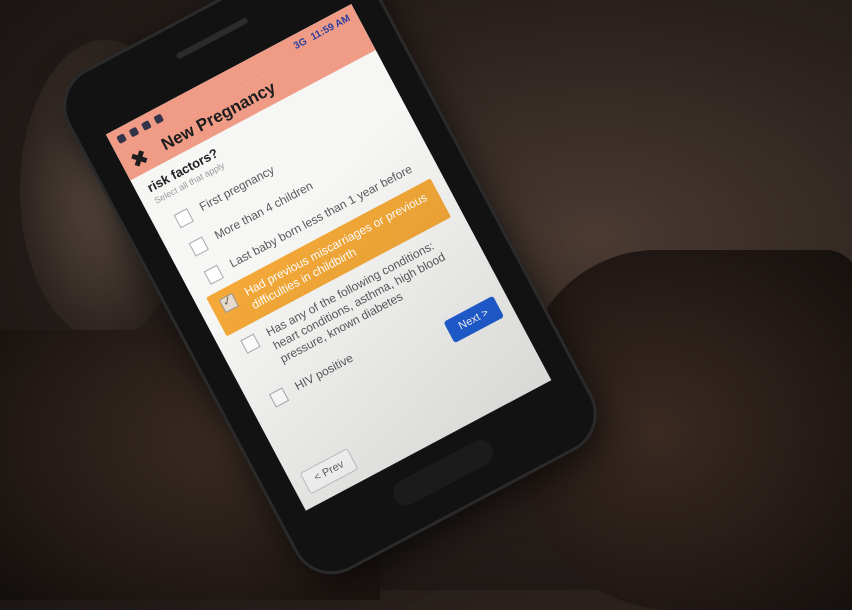 This screenshot has height=610, width=852. What do you see at coordinates (229, 303) in the screenshot?
I see `checkbox-checked` at bounding box center [229, 303].